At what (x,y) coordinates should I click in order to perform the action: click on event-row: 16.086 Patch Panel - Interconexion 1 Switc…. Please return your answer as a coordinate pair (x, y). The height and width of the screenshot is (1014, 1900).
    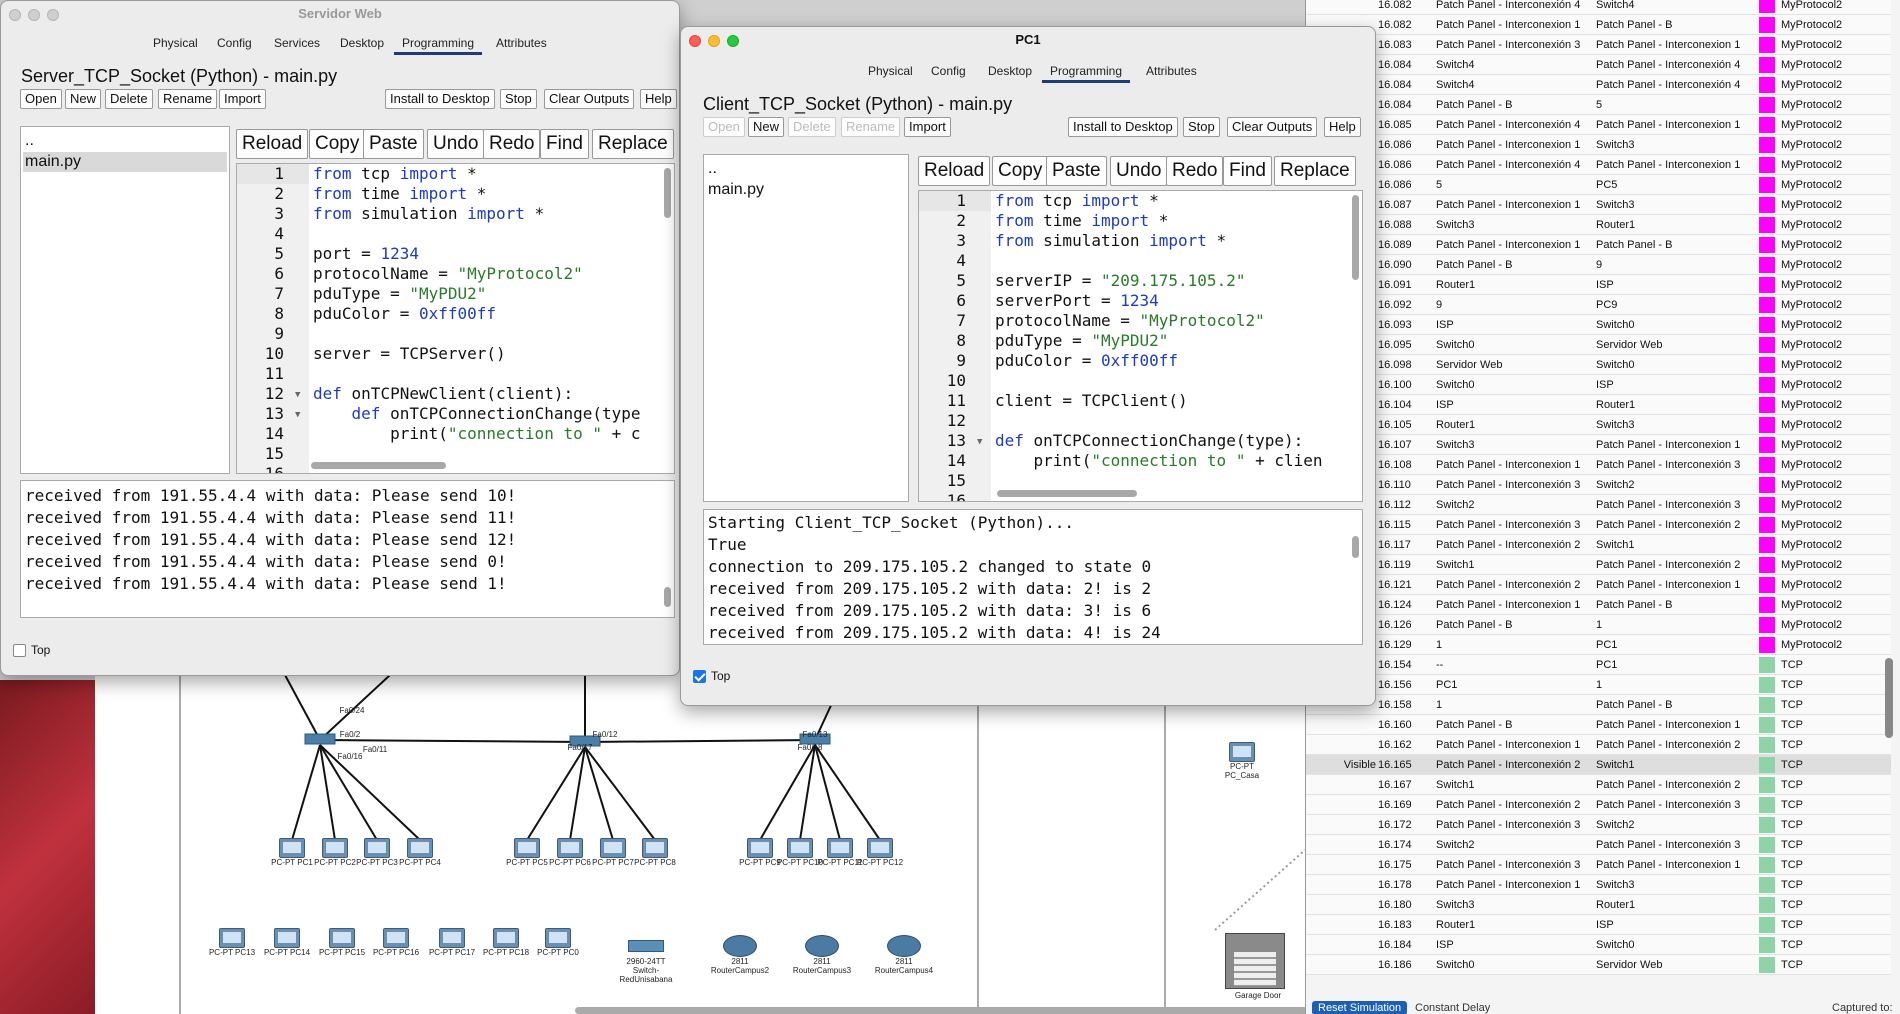
    Looking at the image, I should click on (1598, 145).